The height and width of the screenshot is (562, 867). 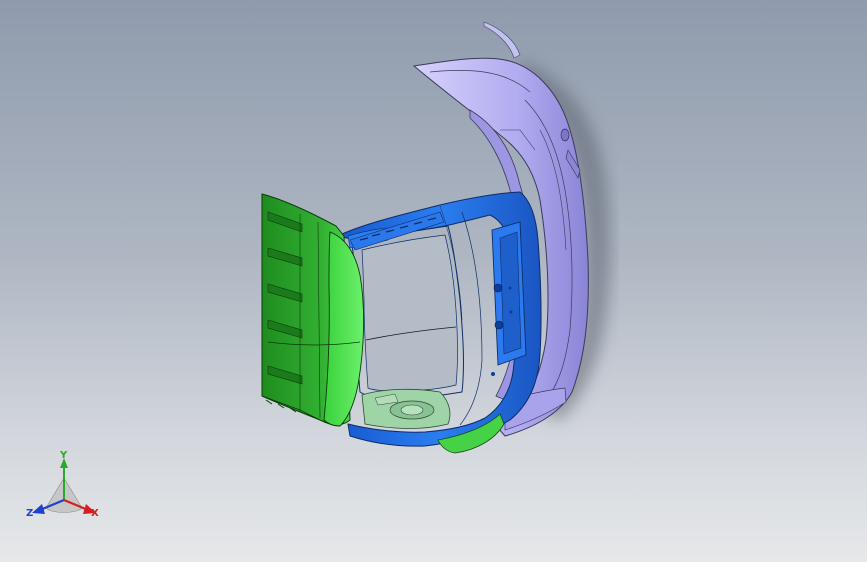 I want to click on y-axis-label: Y, so click(x=63, y=455).